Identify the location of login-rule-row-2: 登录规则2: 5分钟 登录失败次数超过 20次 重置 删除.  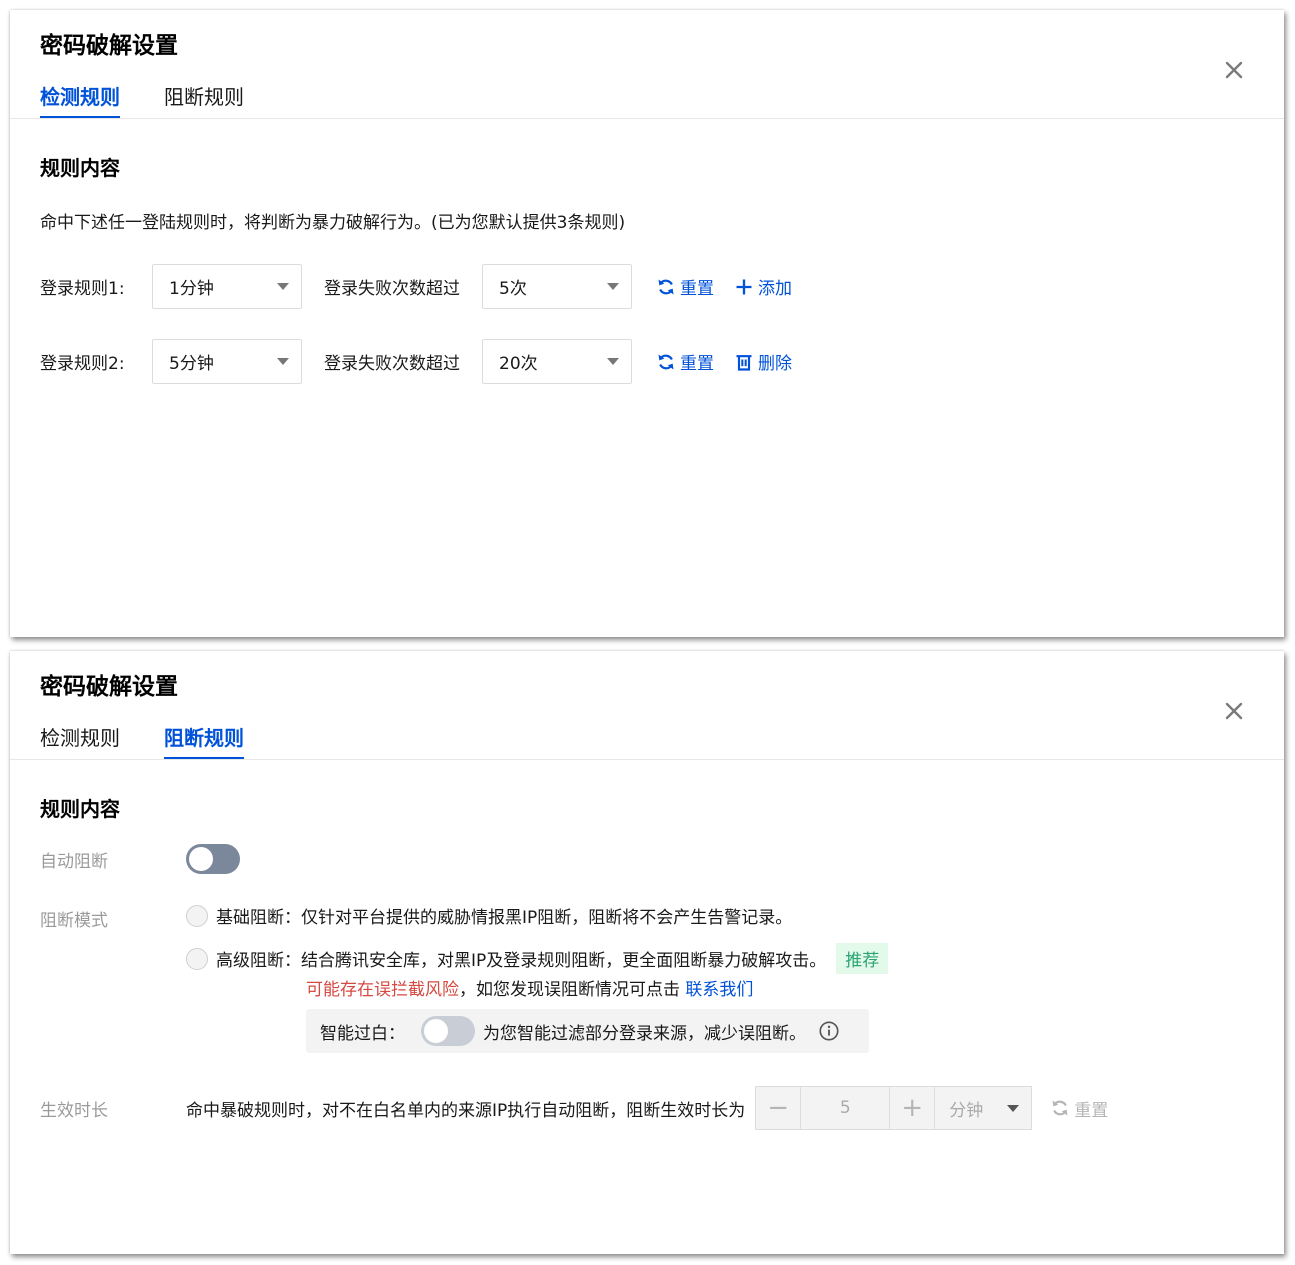
(416, 361).